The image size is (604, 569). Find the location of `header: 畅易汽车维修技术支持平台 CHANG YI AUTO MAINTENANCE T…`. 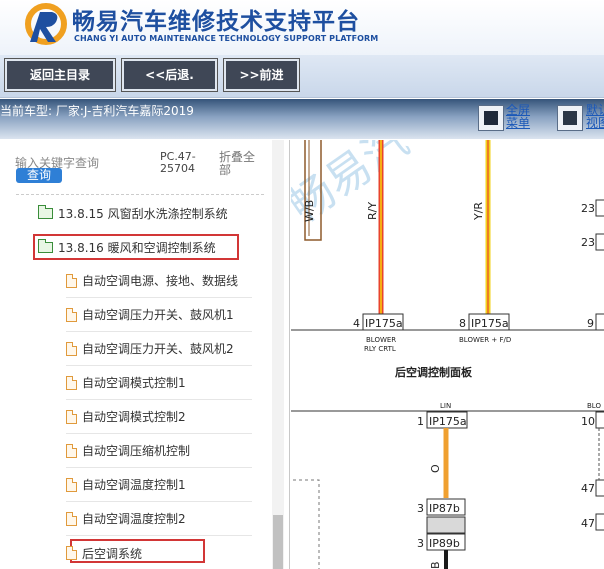

header: 畅易汽车维修技术支持平台 CHANG YI AUTO MAINTENANCE T… is located at coordinates (302, 27).